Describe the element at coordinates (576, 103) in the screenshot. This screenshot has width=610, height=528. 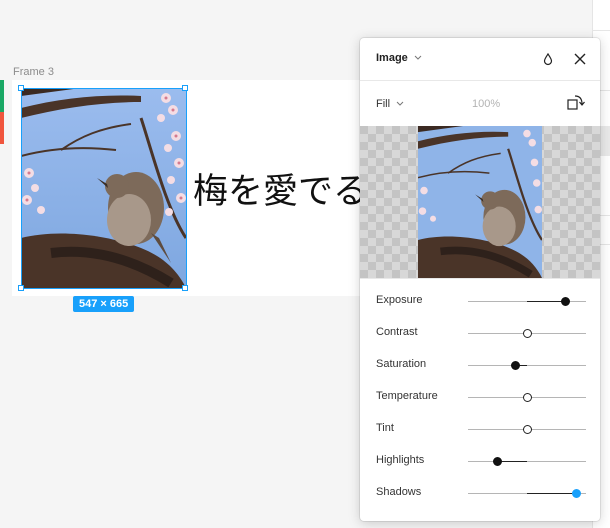
I see `rotate-icon` at that location.